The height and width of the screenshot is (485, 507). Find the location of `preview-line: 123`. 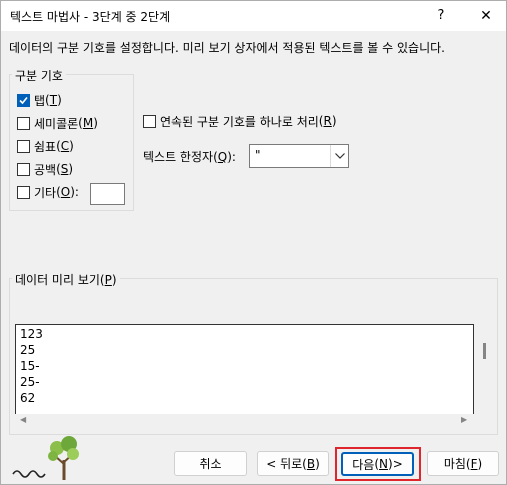

preview-line: 123 is located at coordinates (31, 334).